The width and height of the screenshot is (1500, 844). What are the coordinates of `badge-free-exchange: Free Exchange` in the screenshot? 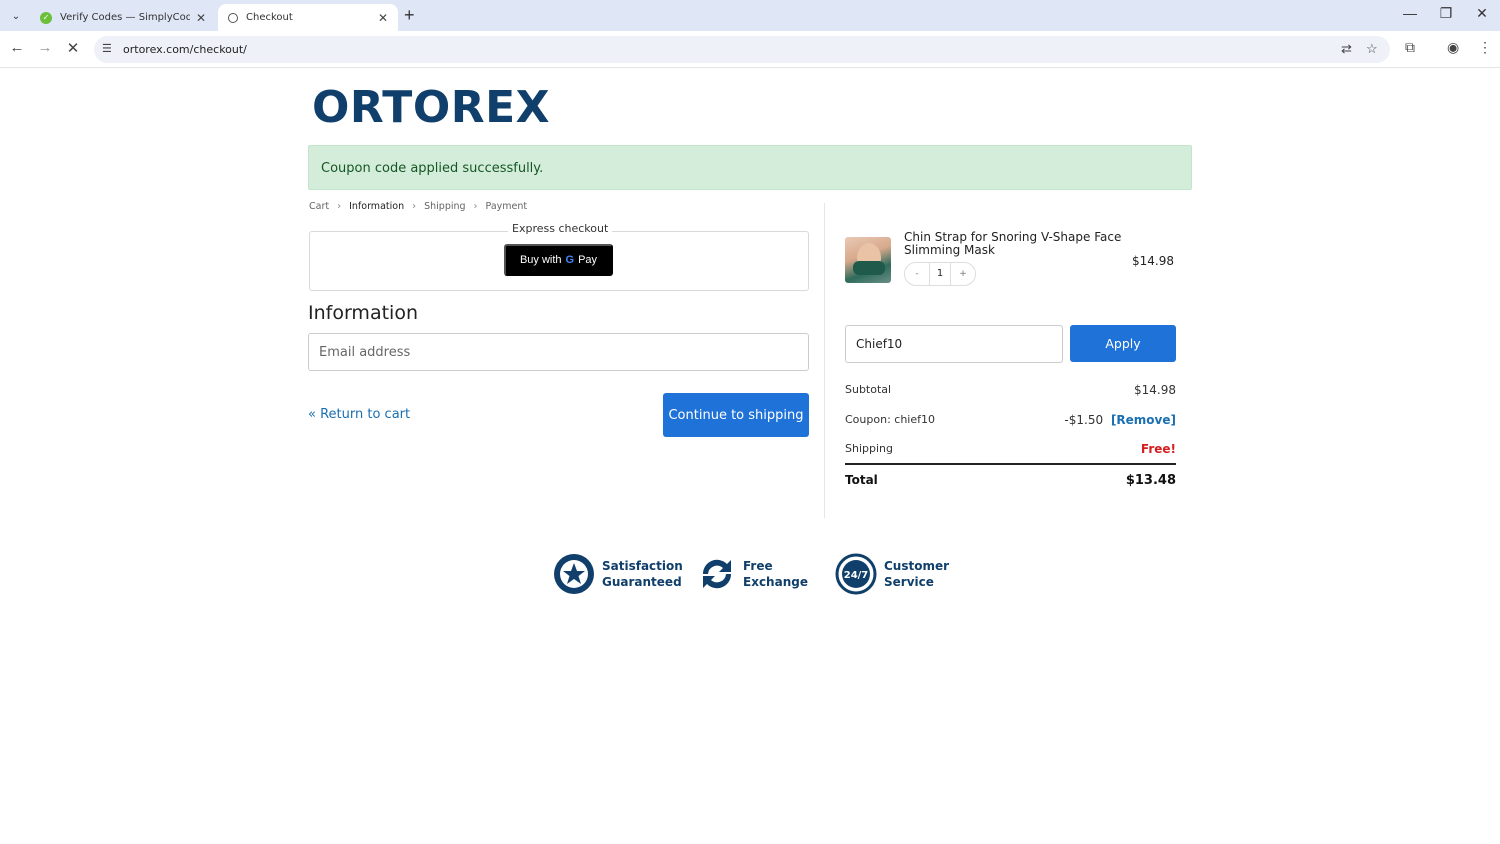 It's located at (752, 574).